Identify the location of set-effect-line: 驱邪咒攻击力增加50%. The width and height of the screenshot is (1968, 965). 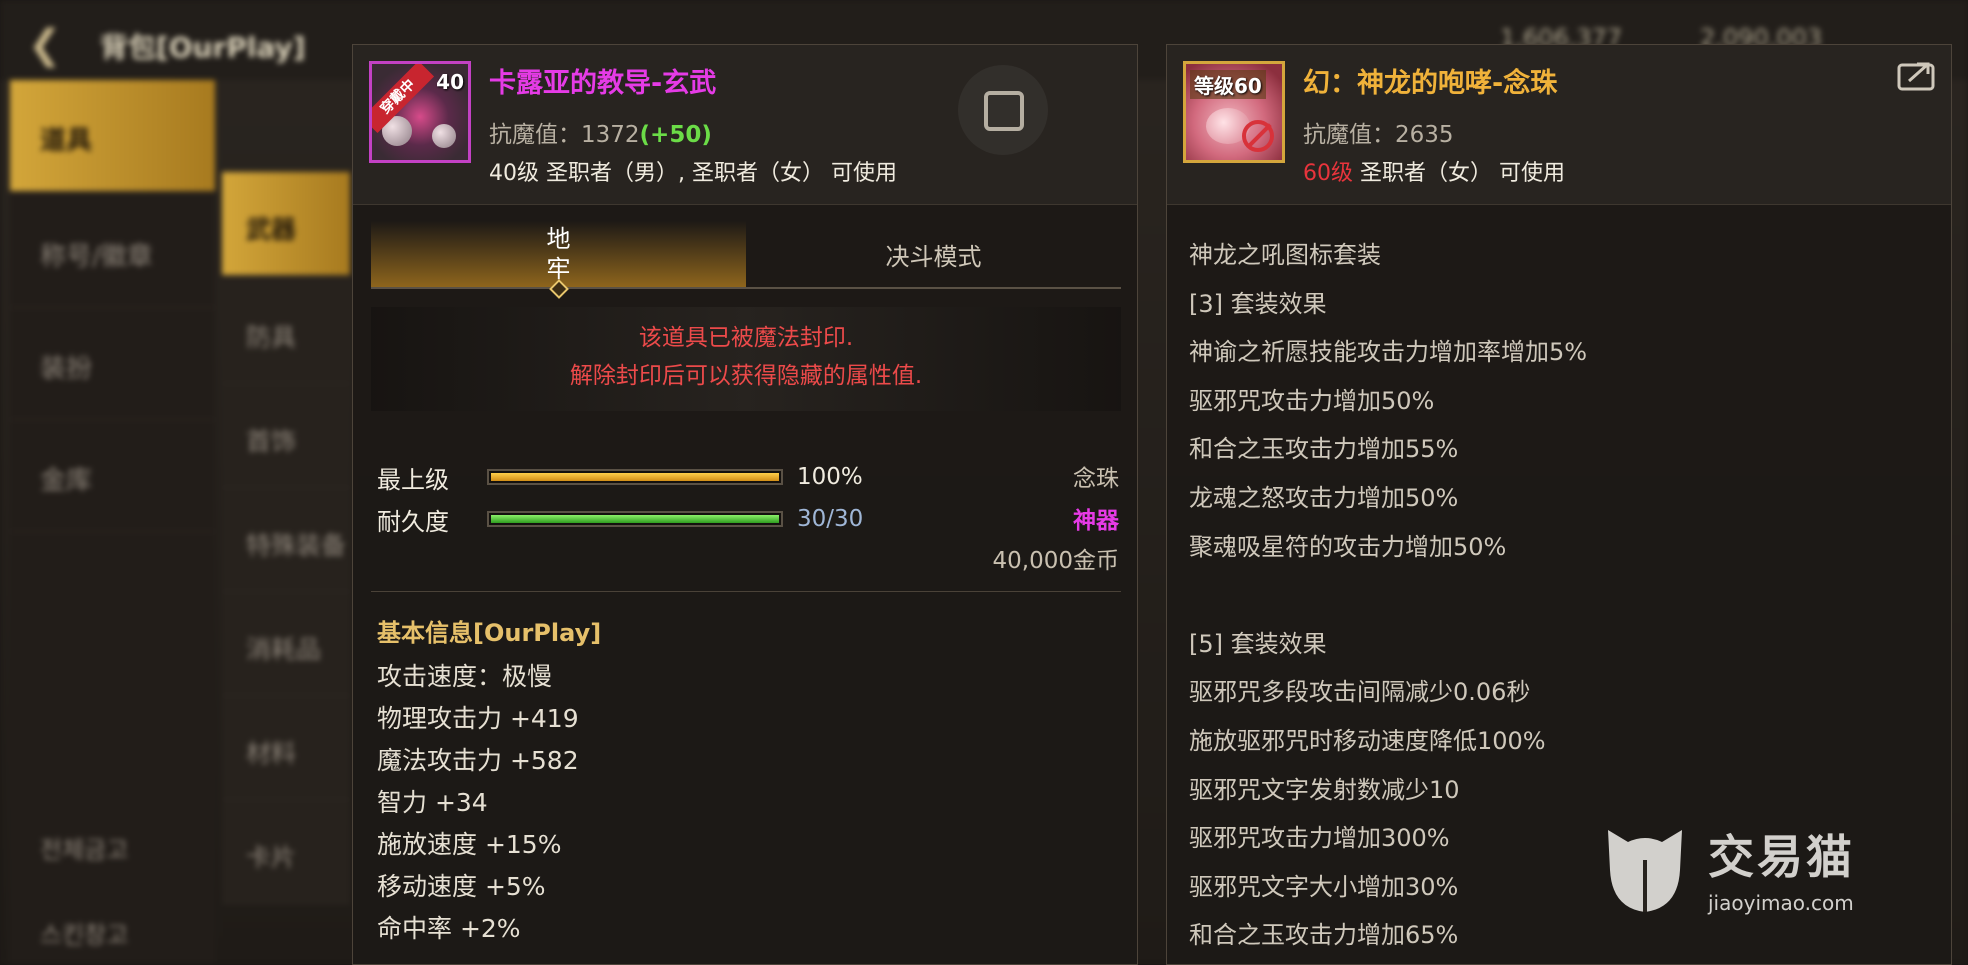
(1312, 400).